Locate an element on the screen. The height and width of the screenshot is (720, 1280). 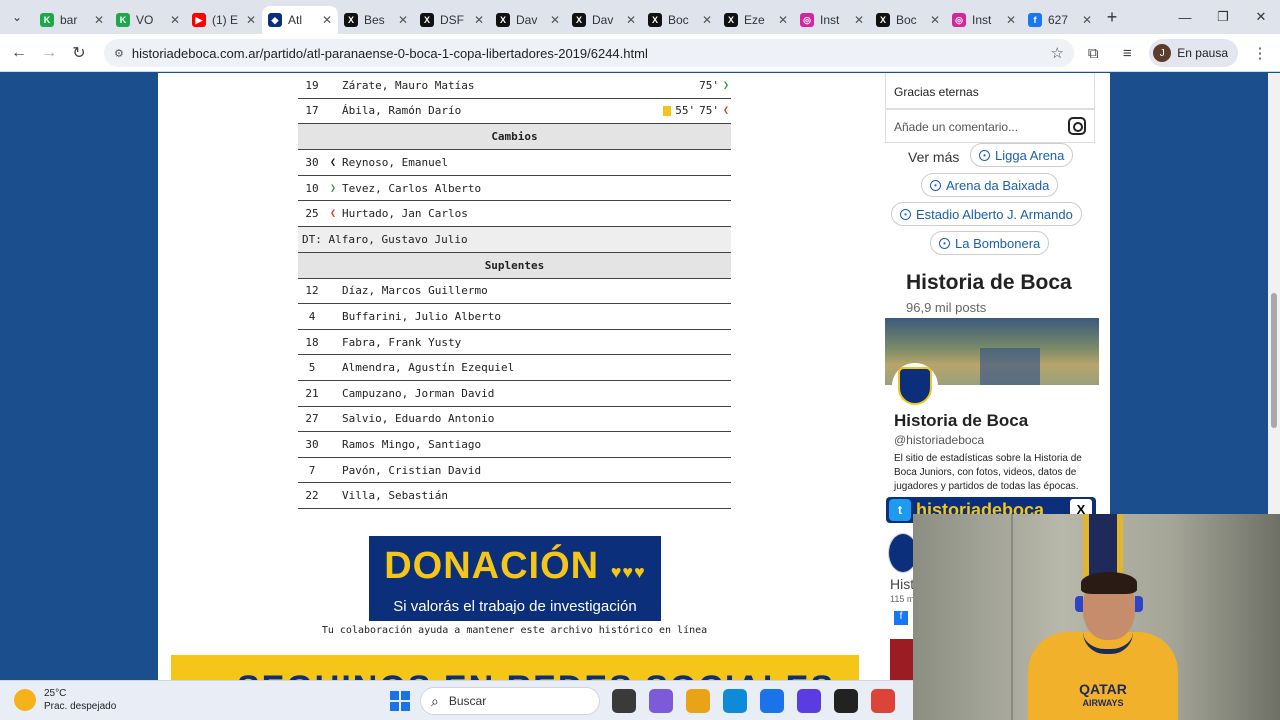
social-banner: SEGUINOS EN REDES SOCIALES is located at coordinates (515, 667).